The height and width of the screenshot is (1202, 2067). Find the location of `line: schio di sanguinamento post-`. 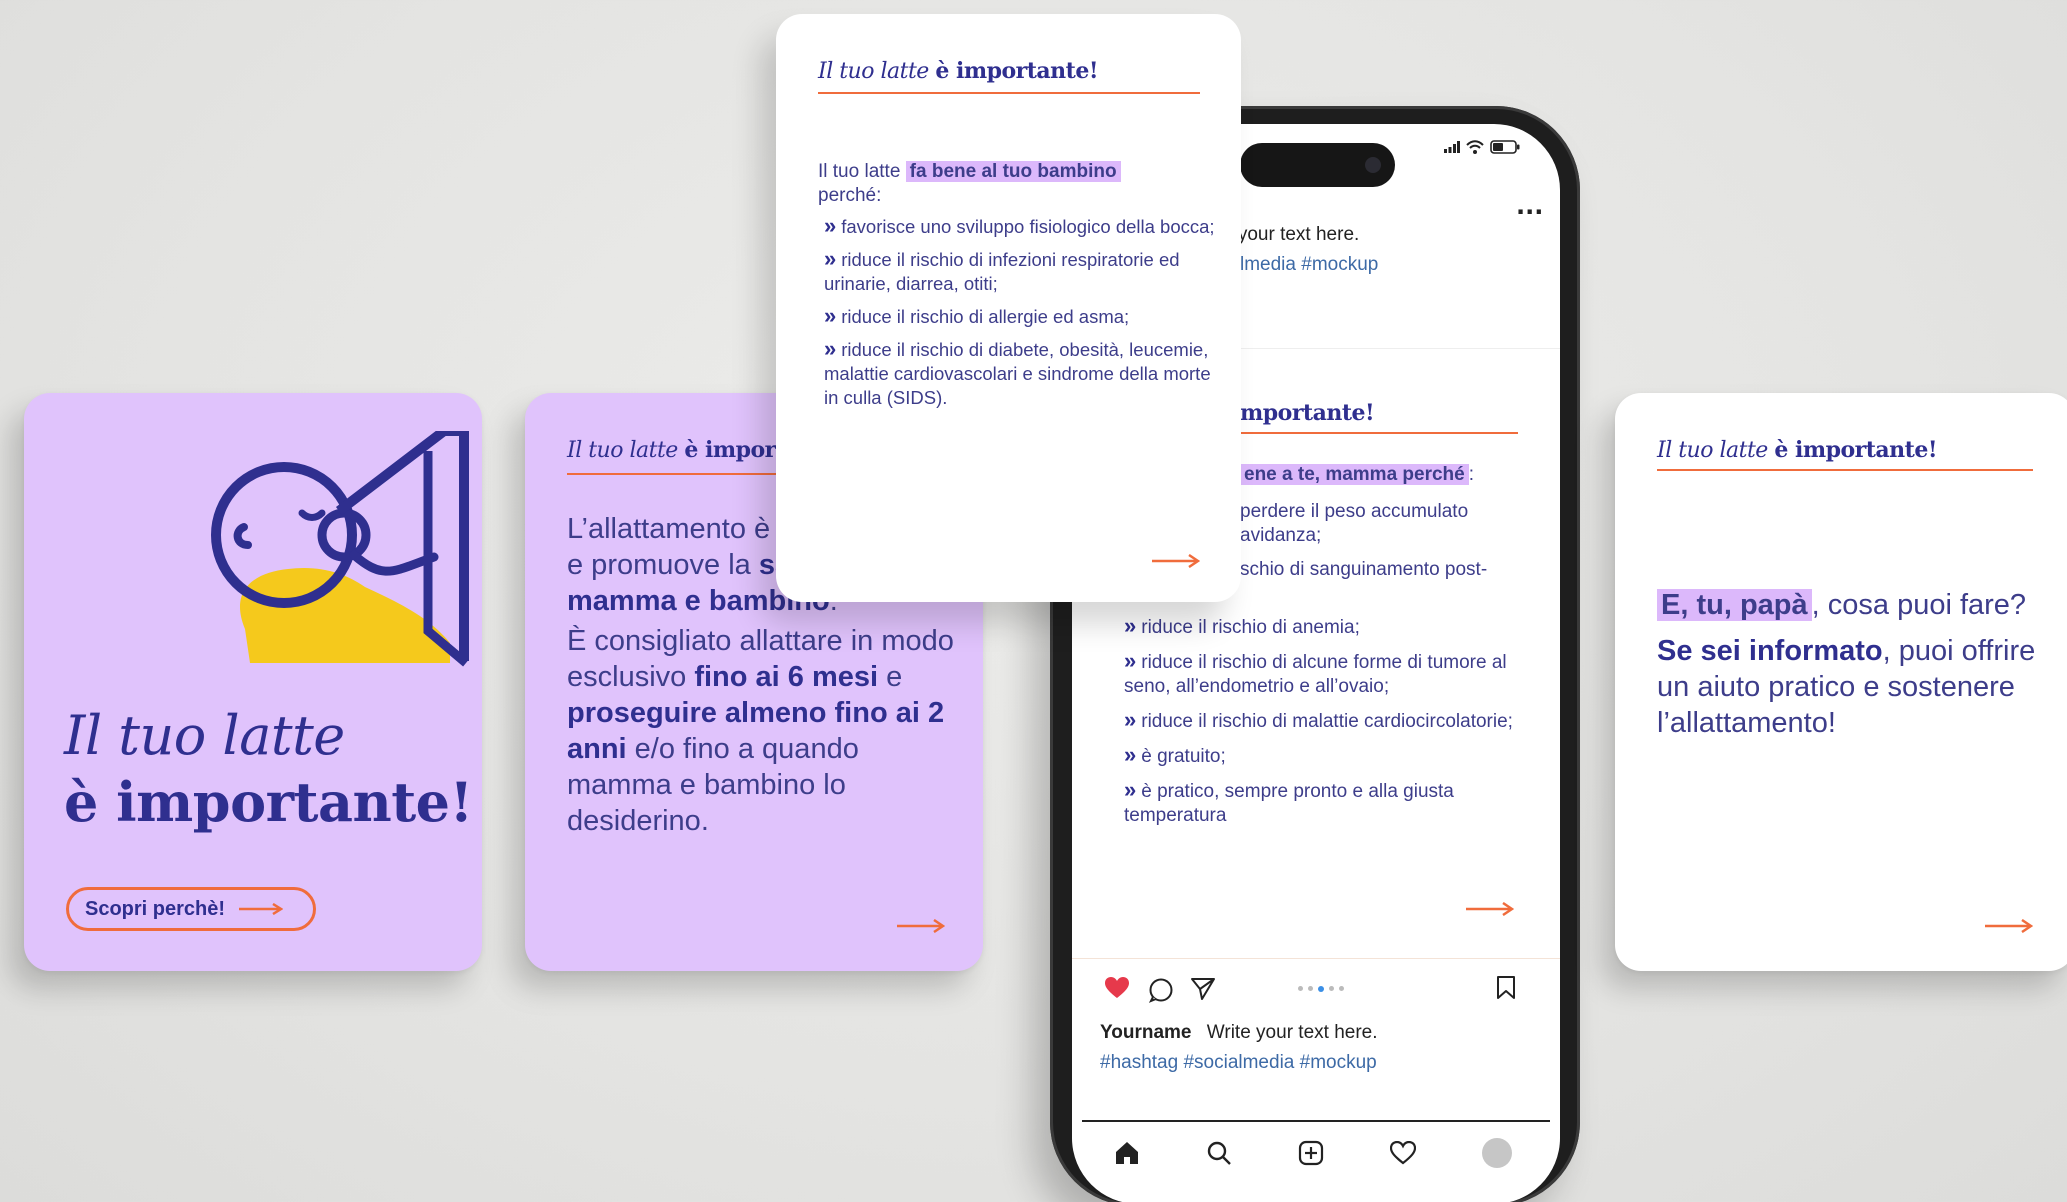

line: schio di sanguinamento post- is located at coordinates (1364, 569).